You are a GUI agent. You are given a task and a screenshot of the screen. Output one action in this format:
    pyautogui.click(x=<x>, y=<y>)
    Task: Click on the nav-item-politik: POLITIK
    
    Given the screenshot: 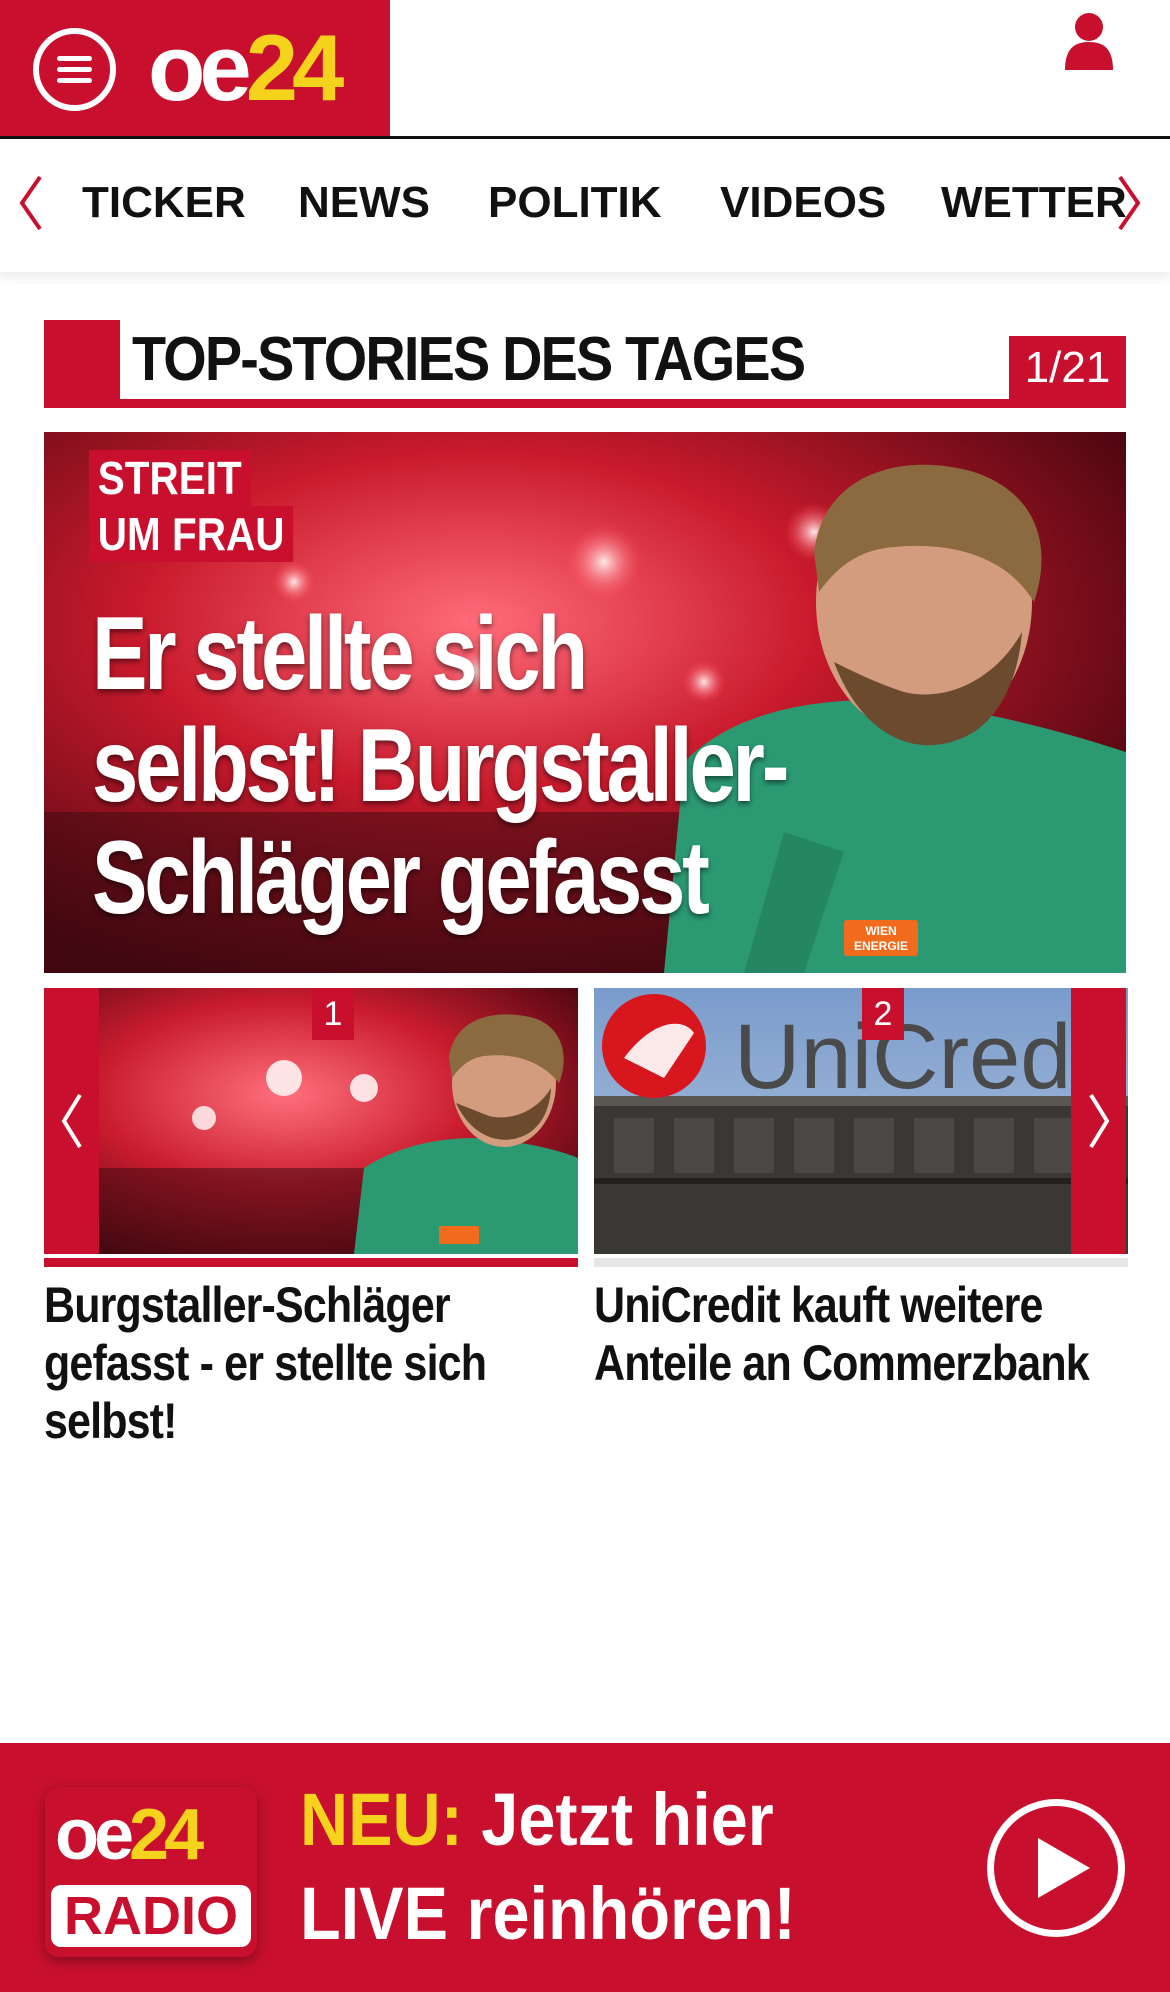 What is the action you would take?
    pyautogui.click(x=575, y=203)
    